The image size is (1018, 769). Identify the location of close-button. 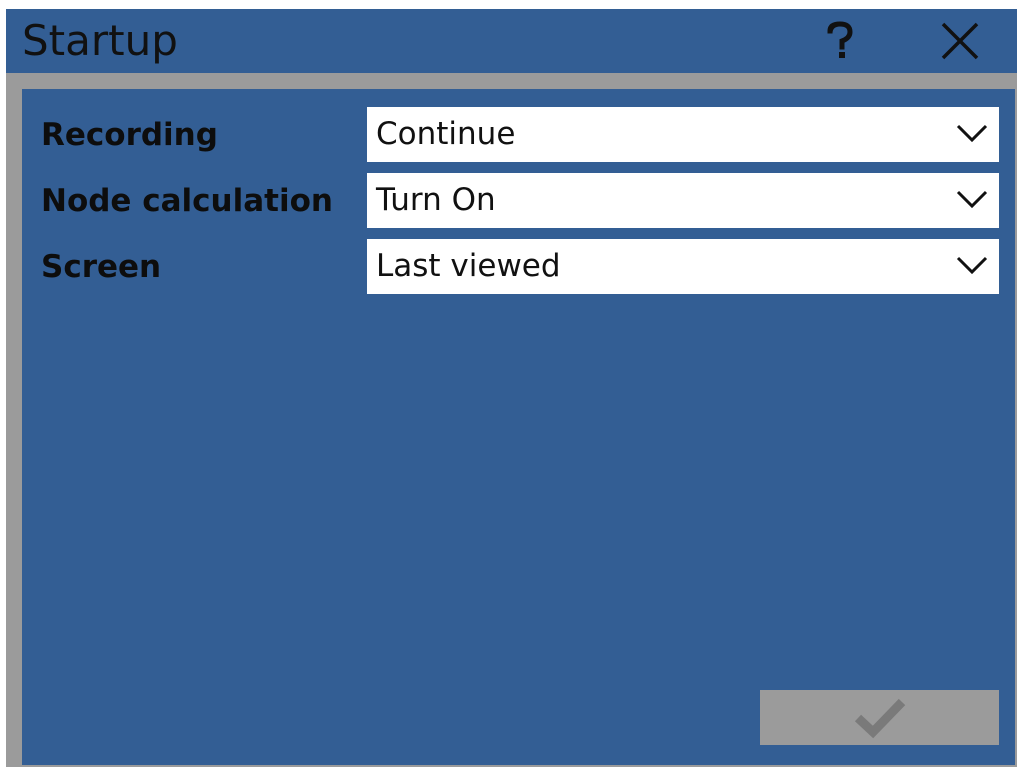
(960, 41).